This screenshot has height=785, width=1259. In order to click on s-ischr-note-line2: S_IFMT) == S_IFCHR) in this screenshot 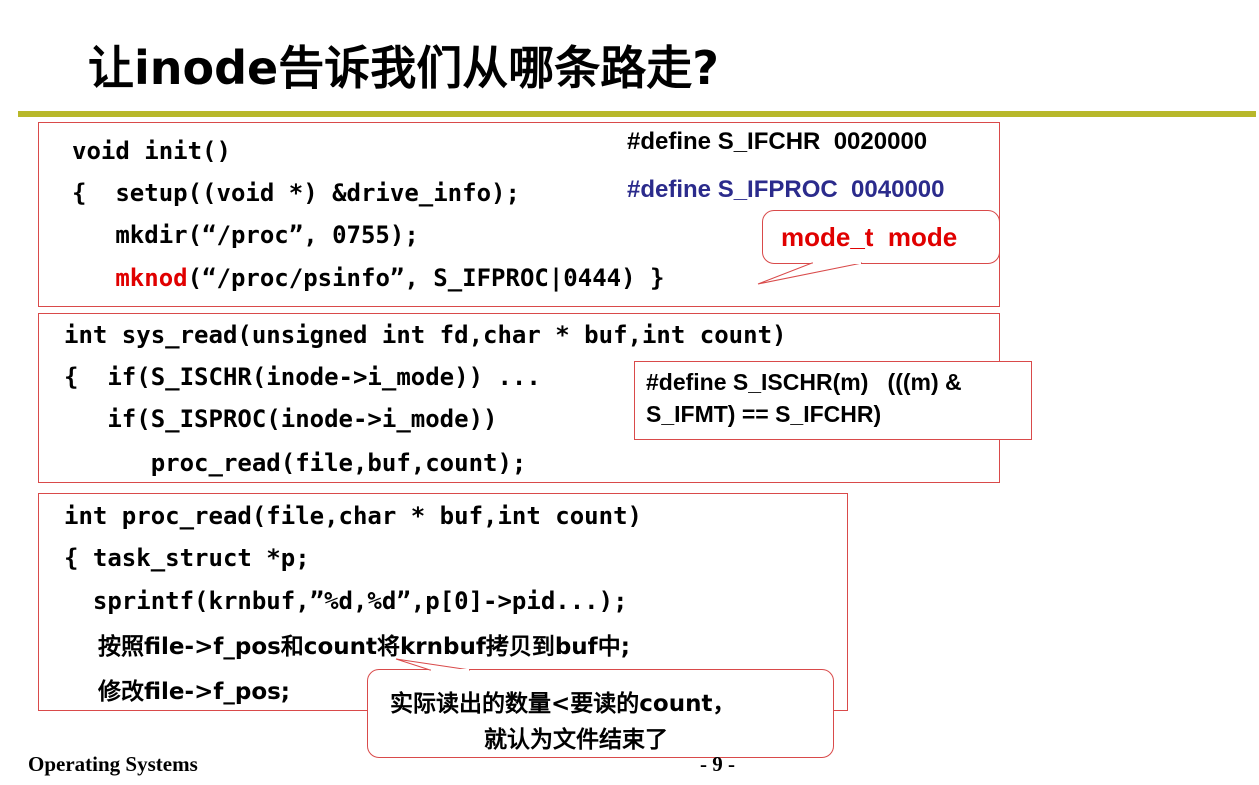, I will do `click(764, 414)`.